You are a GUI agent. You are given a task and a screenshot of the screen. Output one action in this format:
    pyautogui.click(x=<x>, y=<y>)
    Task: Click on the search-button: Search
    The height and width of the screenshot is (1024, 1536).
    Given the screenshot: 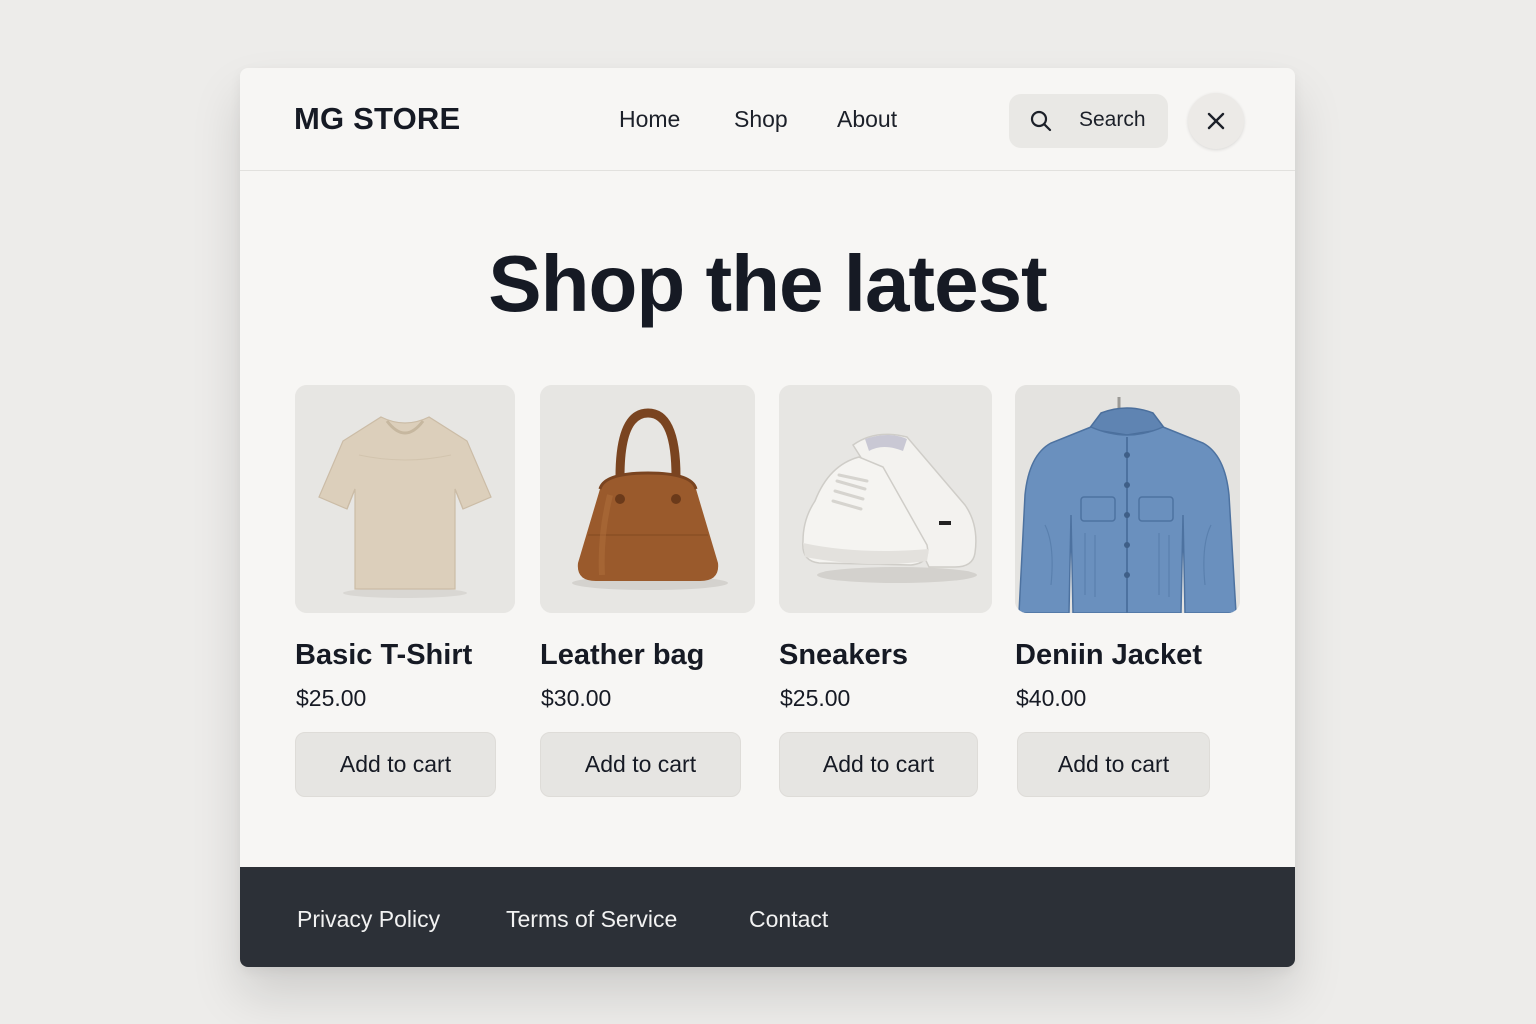 What is the action you would take?
    pyautogui.click(x=1088, y=121)
    